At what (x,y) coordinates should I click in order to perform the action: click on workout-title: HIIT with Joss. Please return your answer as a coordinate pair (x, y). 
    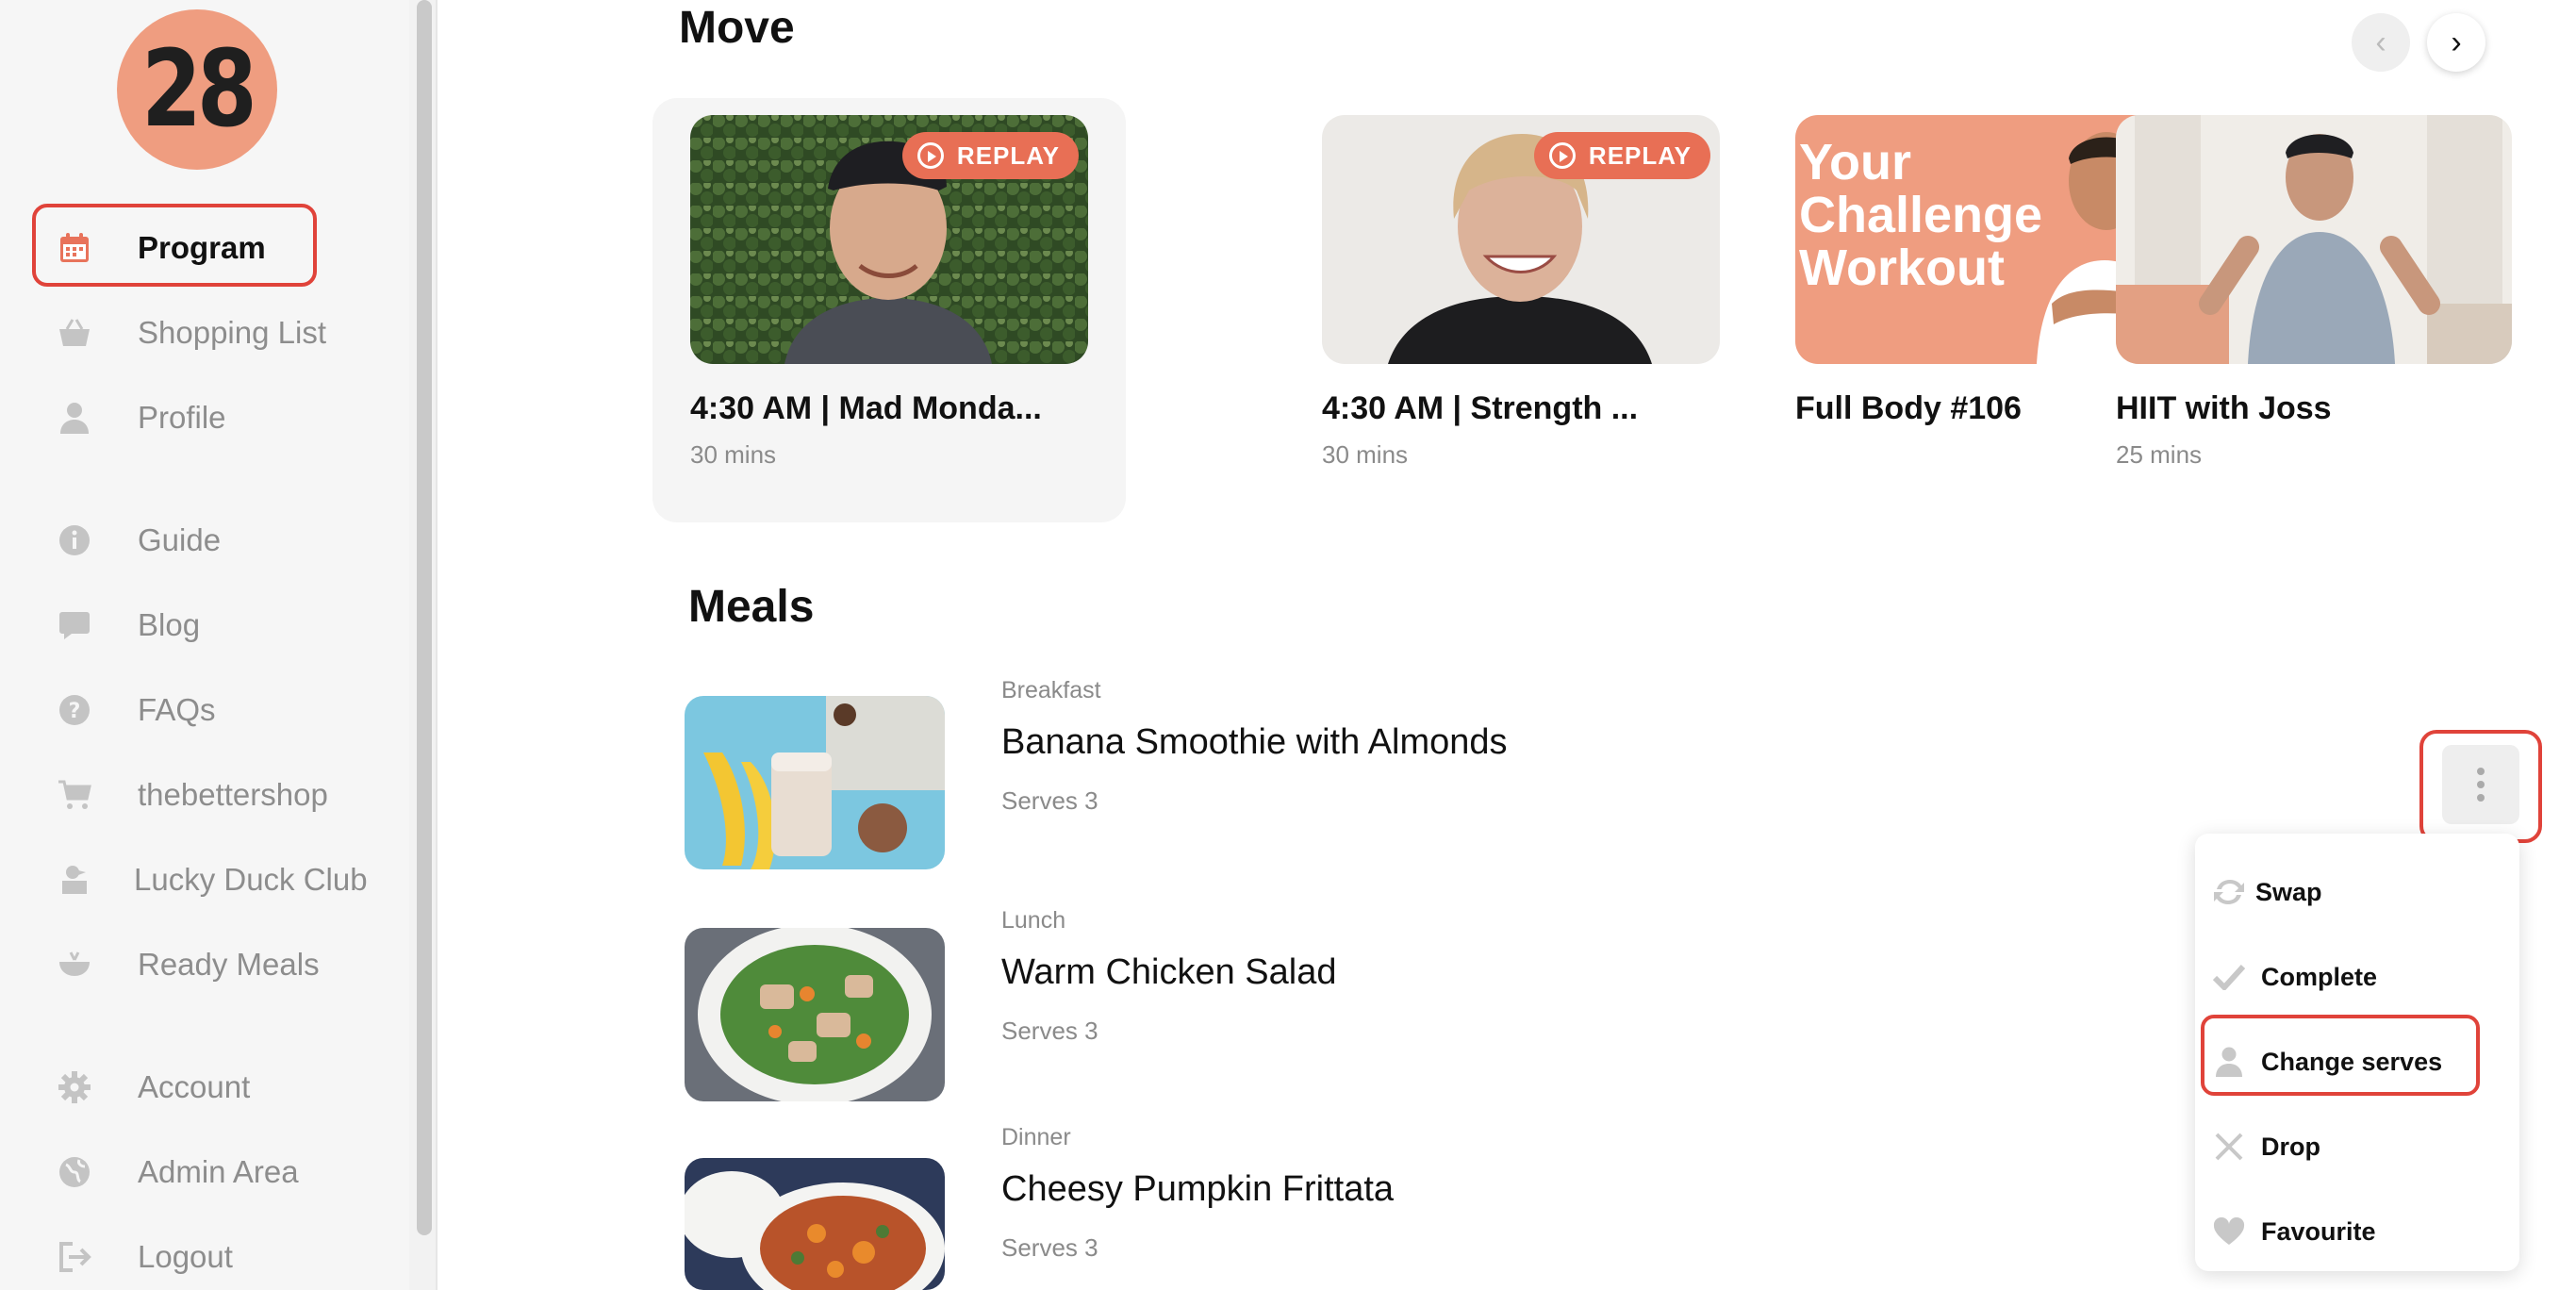
    Looking at the image, I should click on (2224, 408).